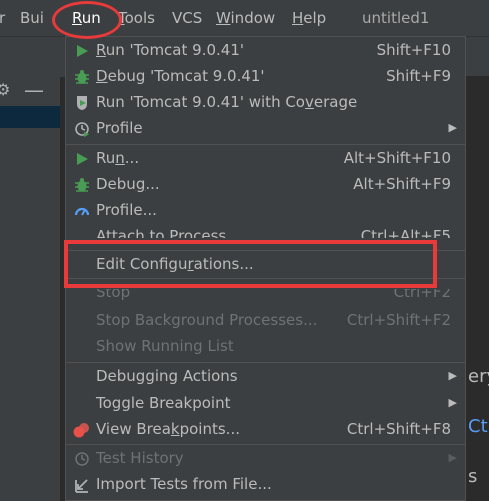 The width and height of the screenshot is (489, 501). Describe the element at coordinates (298, 18) in the screenshot. I see `mnemonic: H` at that location.